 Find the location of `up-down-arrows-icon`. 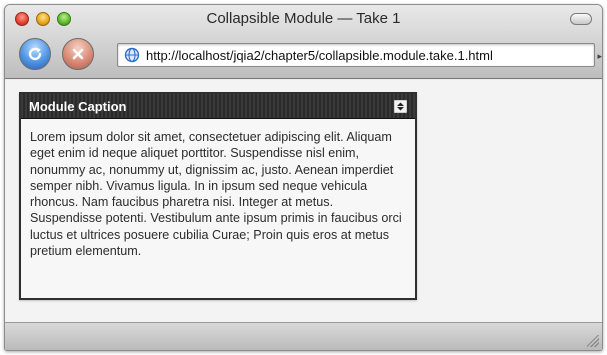

up-down-arrows-icon is located at coordinates (400, 106).